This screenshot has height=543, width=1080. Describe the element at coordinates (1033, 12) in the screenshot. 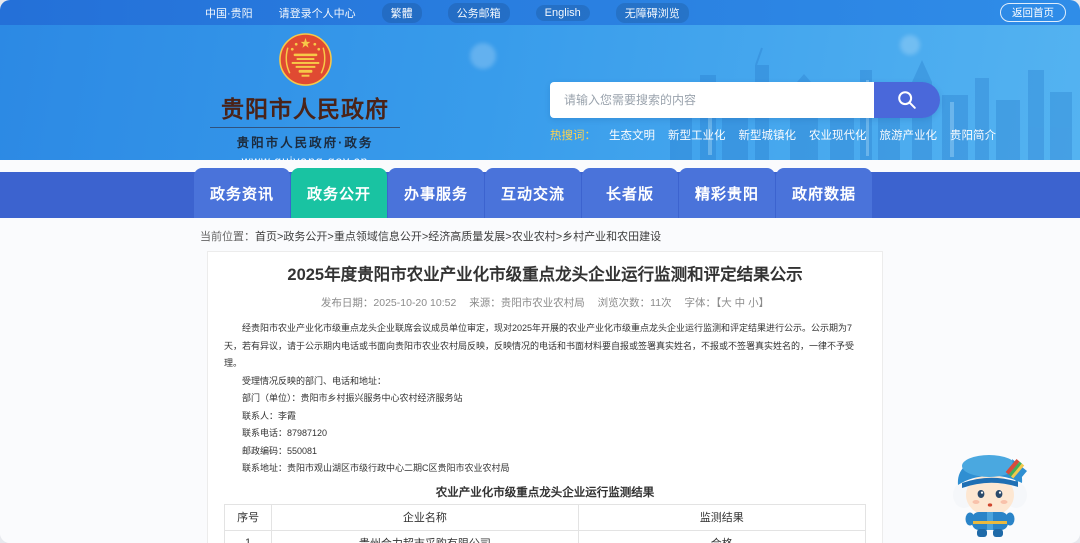

I see `back-home-button: 返回首页` at that location.